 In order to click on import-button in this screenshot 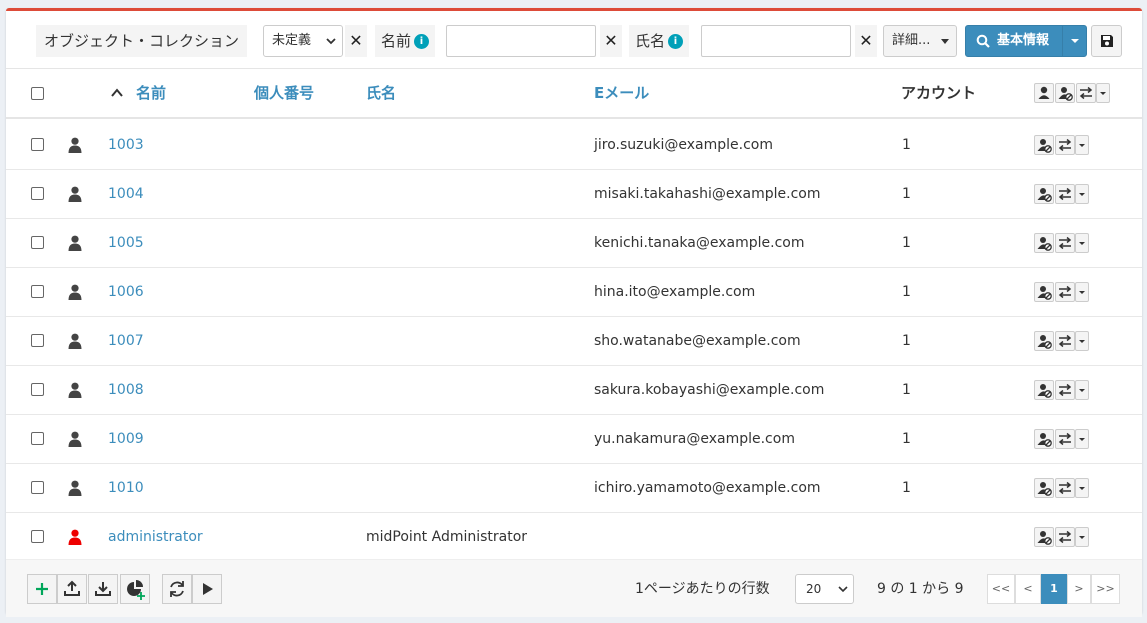, I will do `click(72, 589)`.